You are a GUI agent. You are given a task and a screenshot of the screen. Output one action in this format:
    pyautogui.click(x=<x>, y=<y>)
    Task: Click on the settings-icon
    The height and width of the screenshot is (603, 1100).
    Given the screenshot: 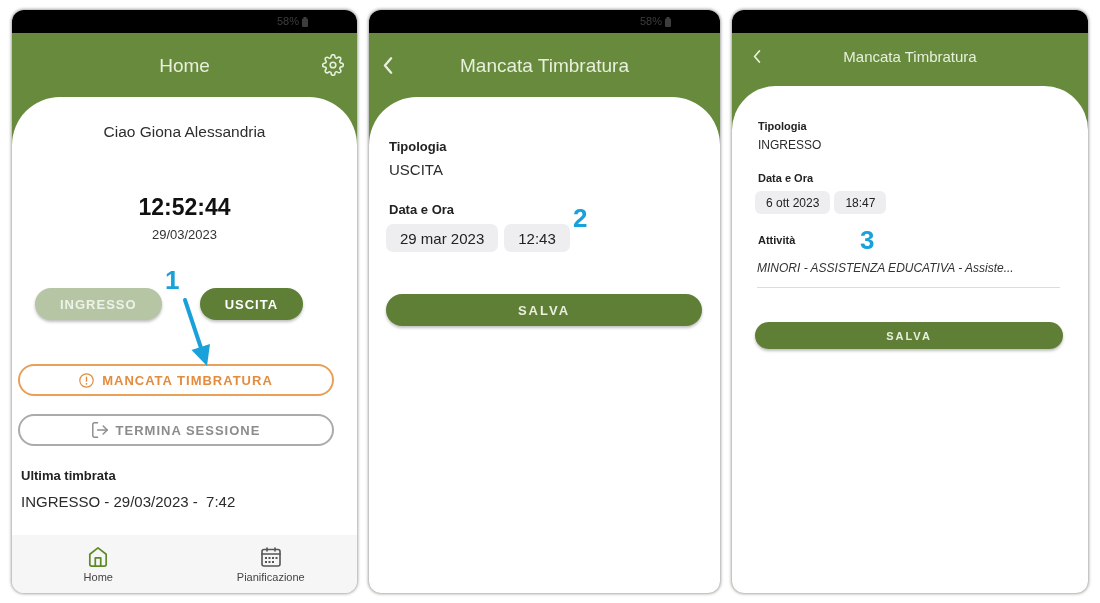 What is the action you would take?
    pyautogui.click(x=333, y=65)
    